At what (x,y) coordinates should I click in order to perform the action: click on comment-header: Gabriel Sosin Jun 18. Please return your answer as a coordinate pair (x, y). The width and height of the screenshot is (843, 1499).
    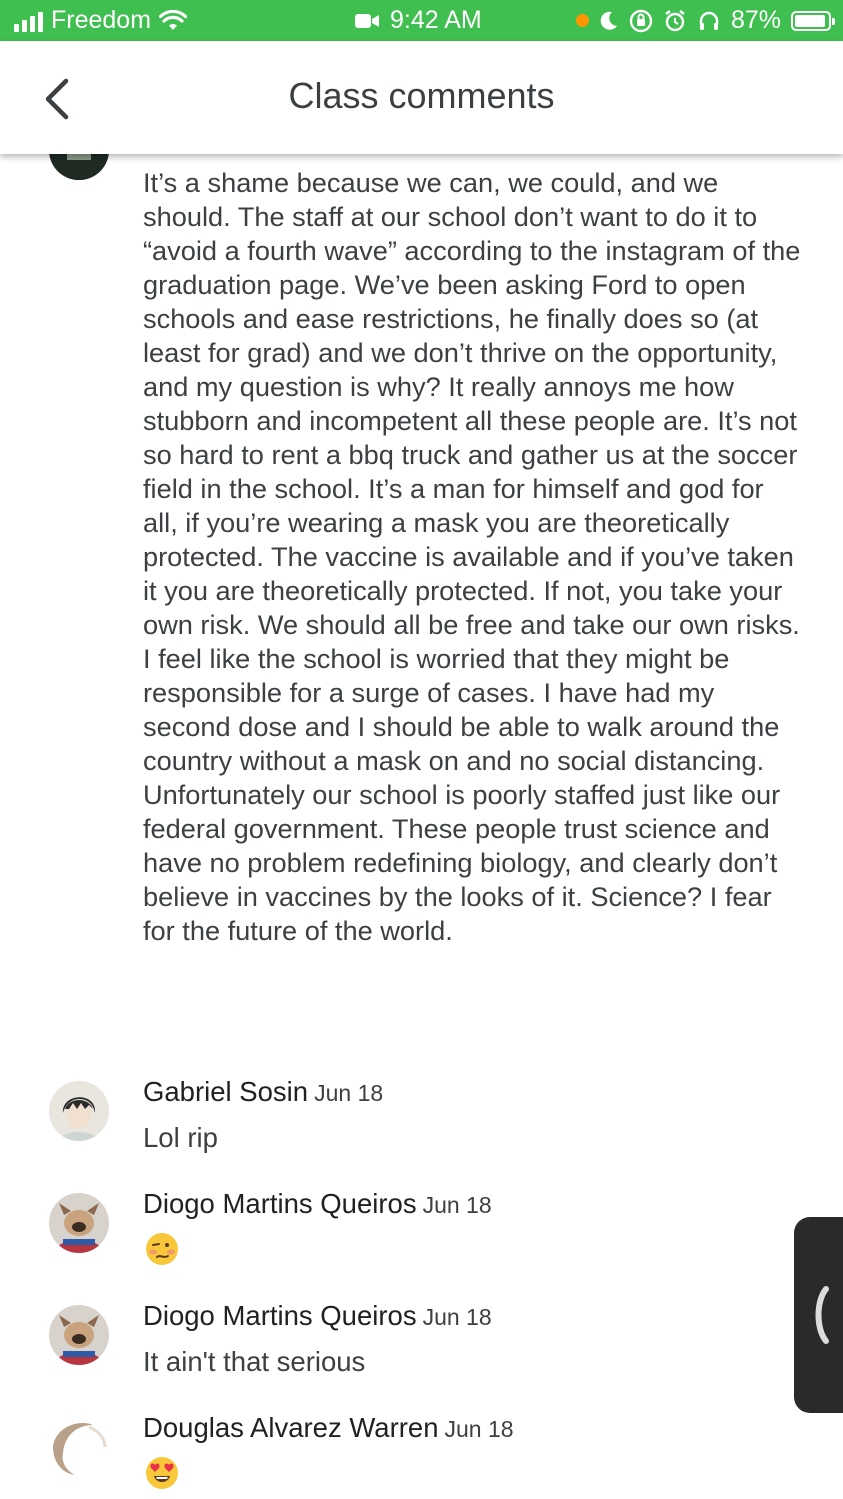
    Looking at the image, I should click on (263, 1092).